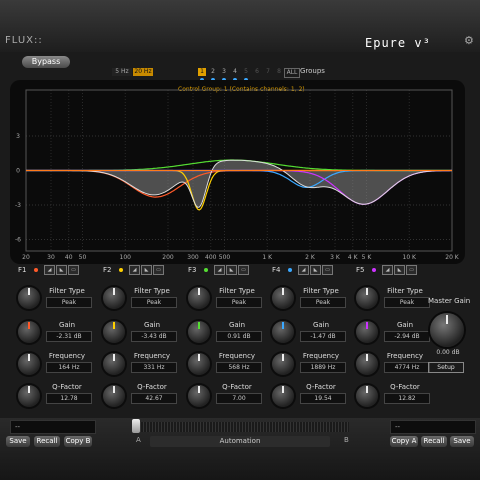 The width and height of the screenshot is (480, 480). I want to click on x-tick-label: 2 K, so click(310, 257).